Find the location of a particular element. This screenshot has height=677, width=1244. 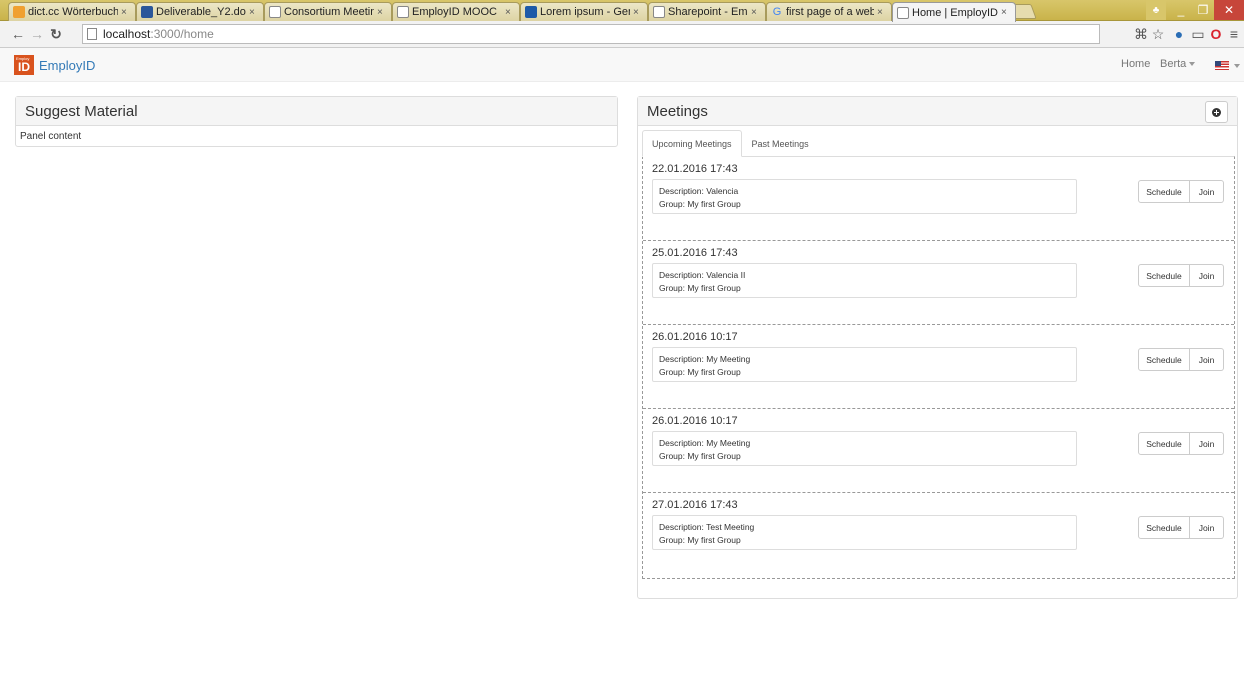

forward-arrow-icon: → is located at coordinates (37, 34).